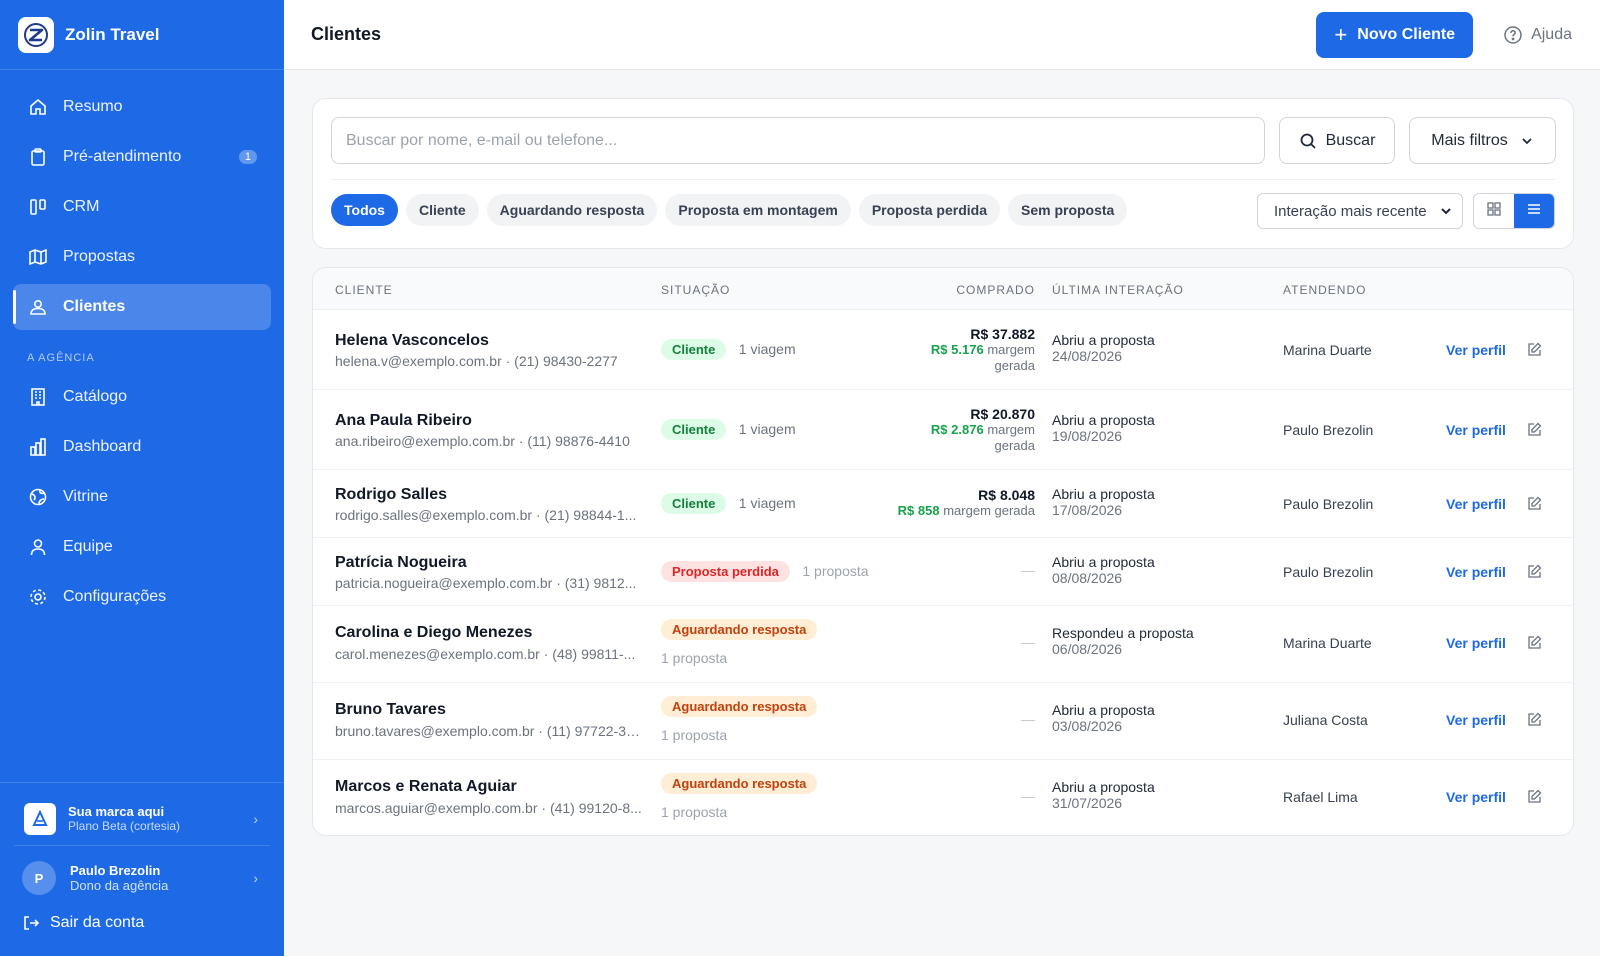  Describe the element at coordinates (1324, 290) in the screenshot. I see `column-header-atendendo: ATENDENDO` at that location.